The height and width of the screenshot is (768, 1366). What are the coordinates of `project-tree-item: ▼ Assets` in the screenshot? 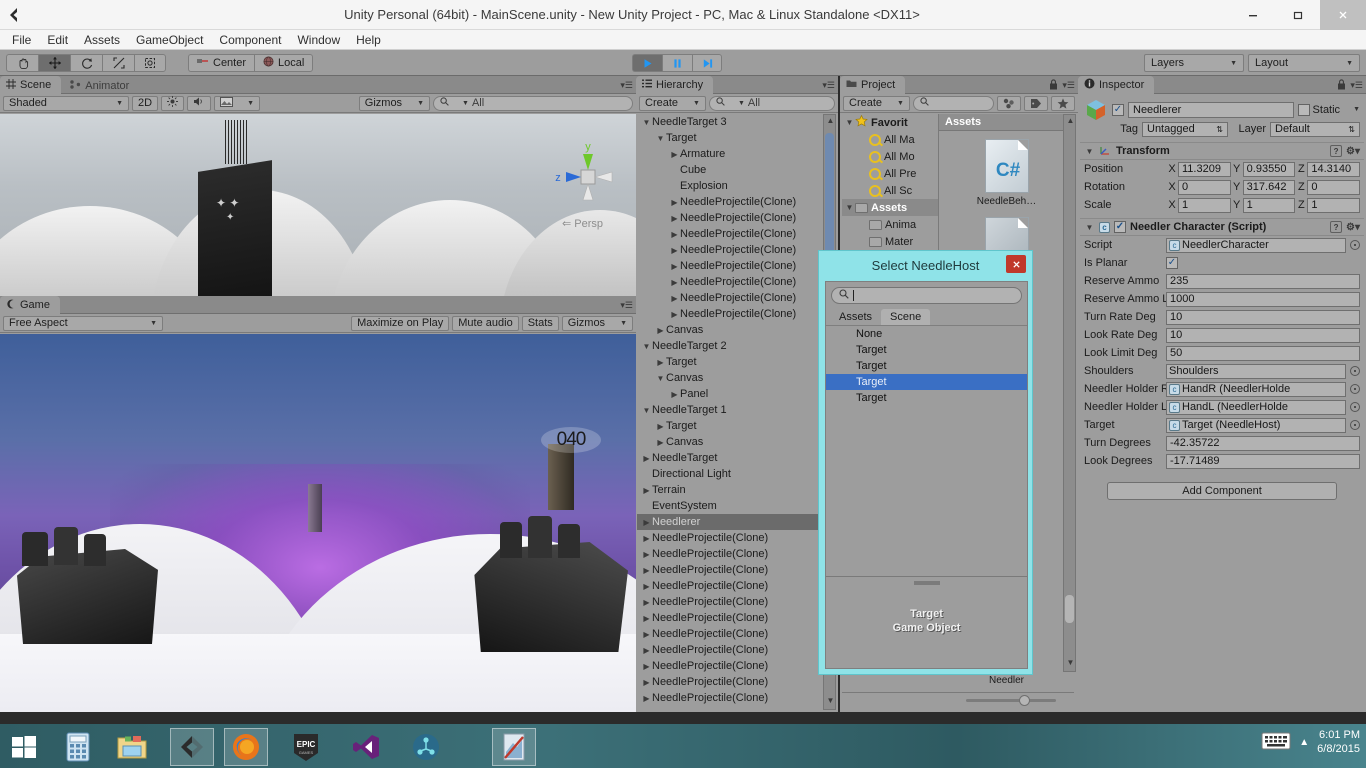 It's located at (890, 207).